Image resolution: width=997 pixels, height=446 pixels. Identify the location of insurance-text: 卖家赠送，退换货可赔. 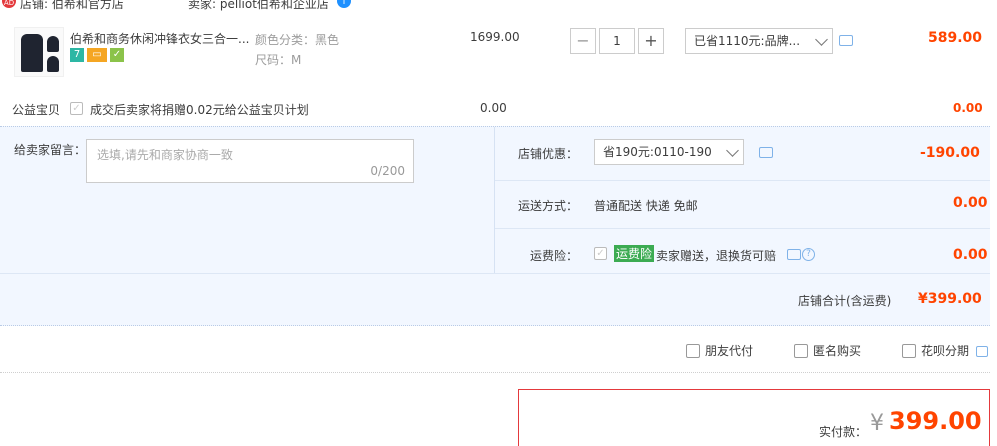
(716, 256).